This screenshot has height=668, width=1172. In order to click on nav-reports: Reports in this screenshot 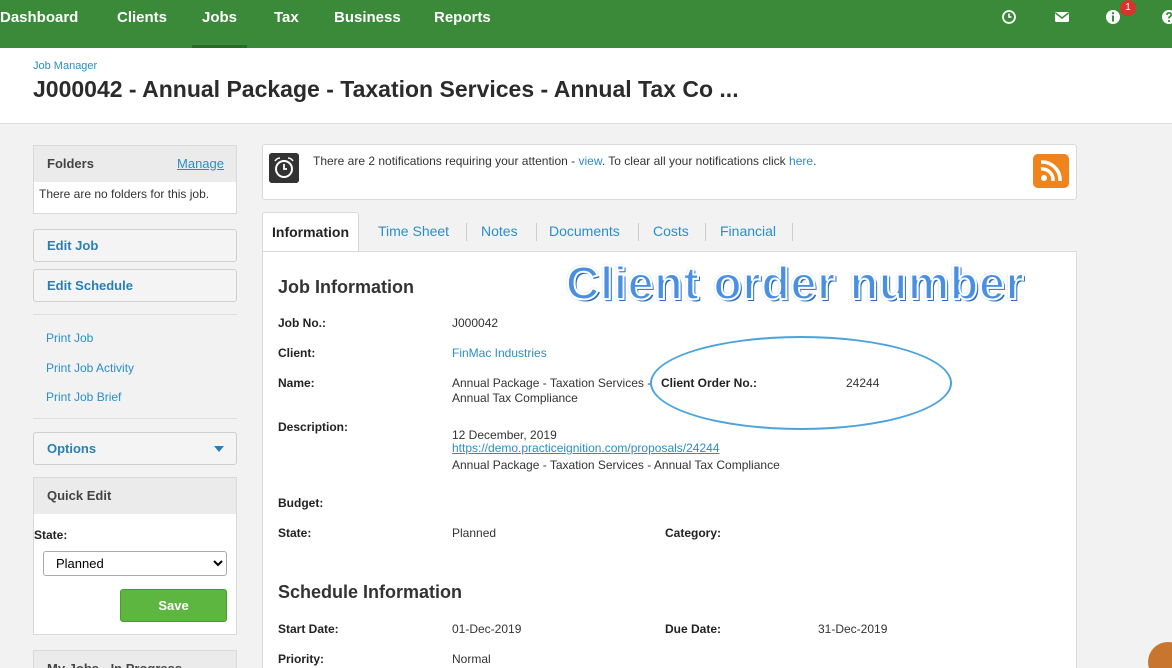, I will do `click(462, 24)`.